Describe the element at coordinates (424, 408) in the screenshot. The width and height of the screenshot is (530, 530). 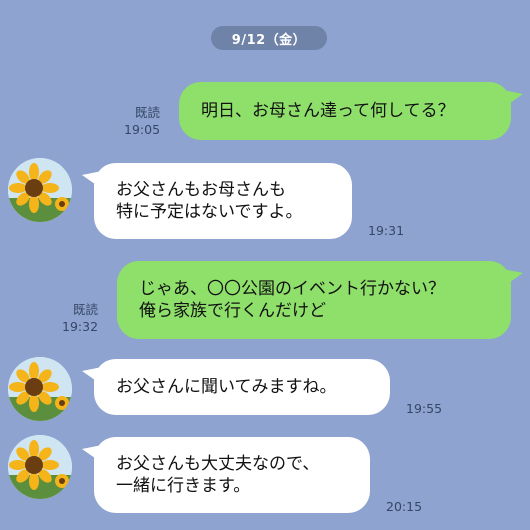
I see `message-time: 19:55` at that location.